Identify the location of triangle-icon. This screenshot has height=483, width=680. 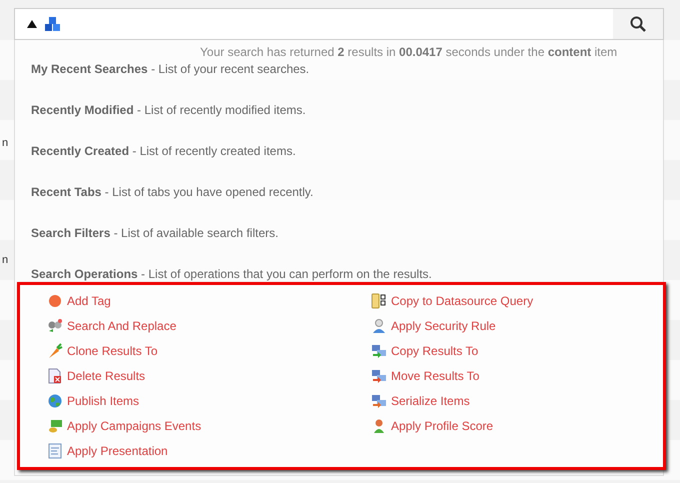
(32, 24).